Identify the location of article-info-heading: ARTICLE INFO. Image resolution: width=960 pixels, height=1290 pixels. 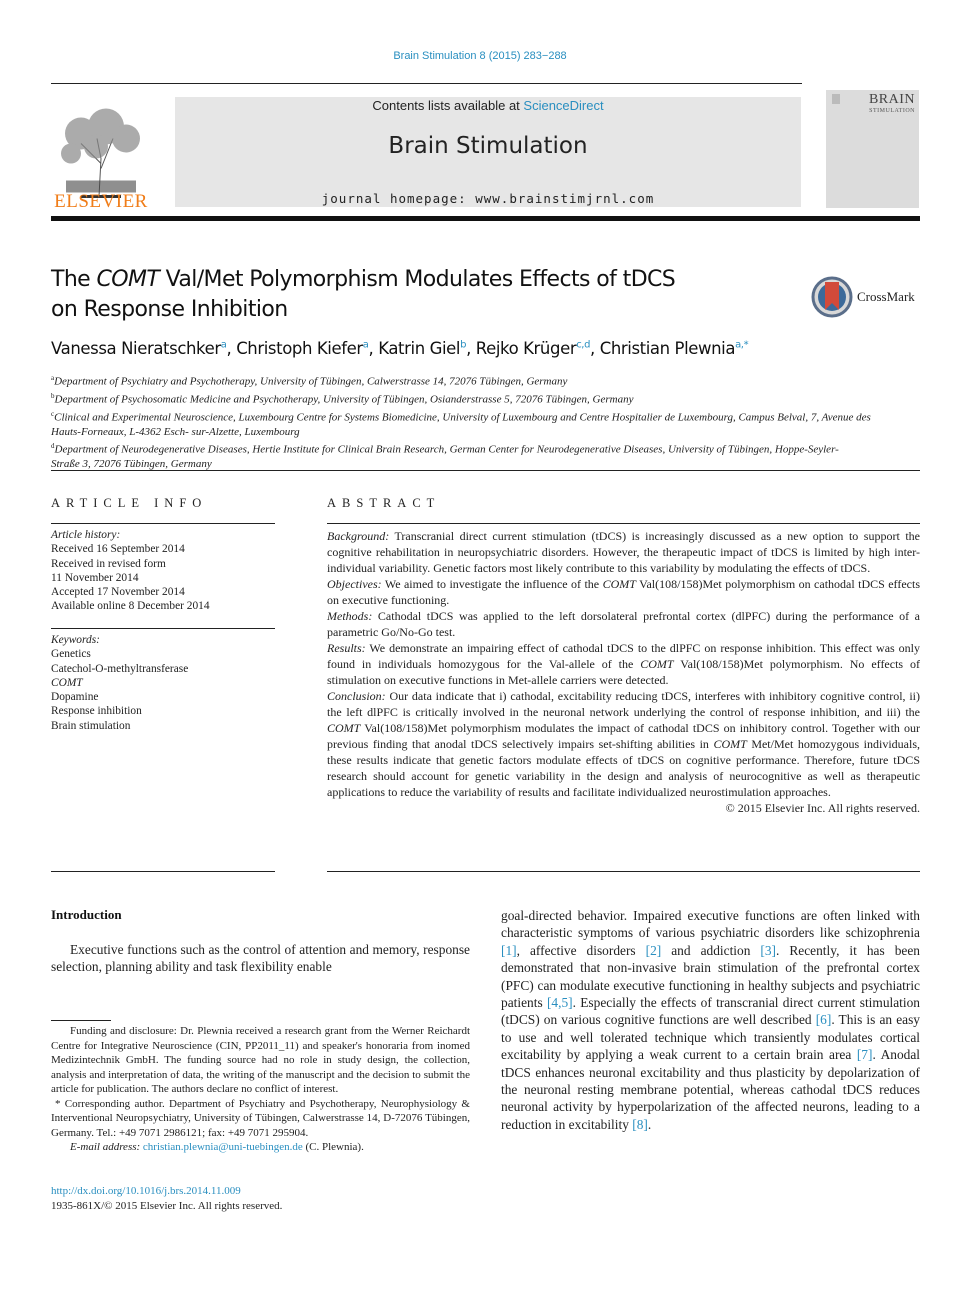
(129, 503).